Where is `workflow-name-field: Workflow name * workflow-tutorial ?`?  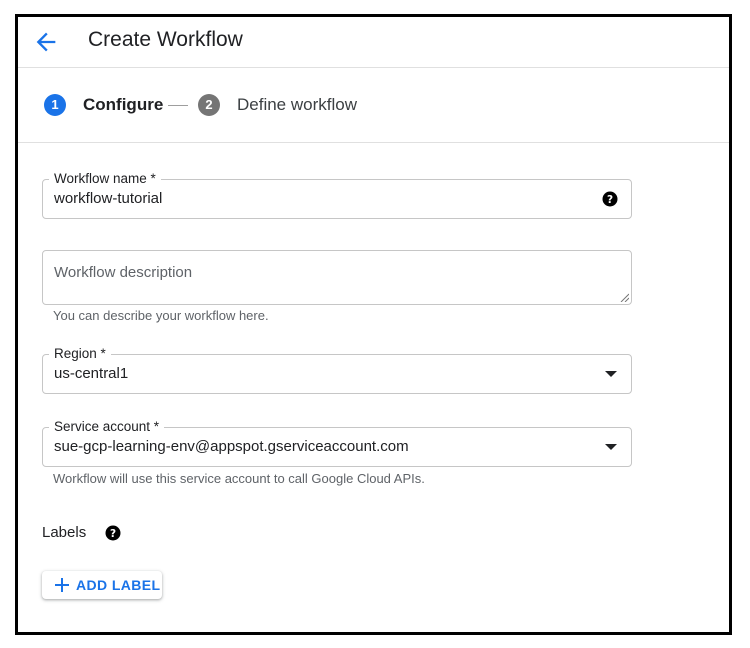 workflow-name-field: Workflow name * workflow-tutorial ? is located at coordinates (337, 194).